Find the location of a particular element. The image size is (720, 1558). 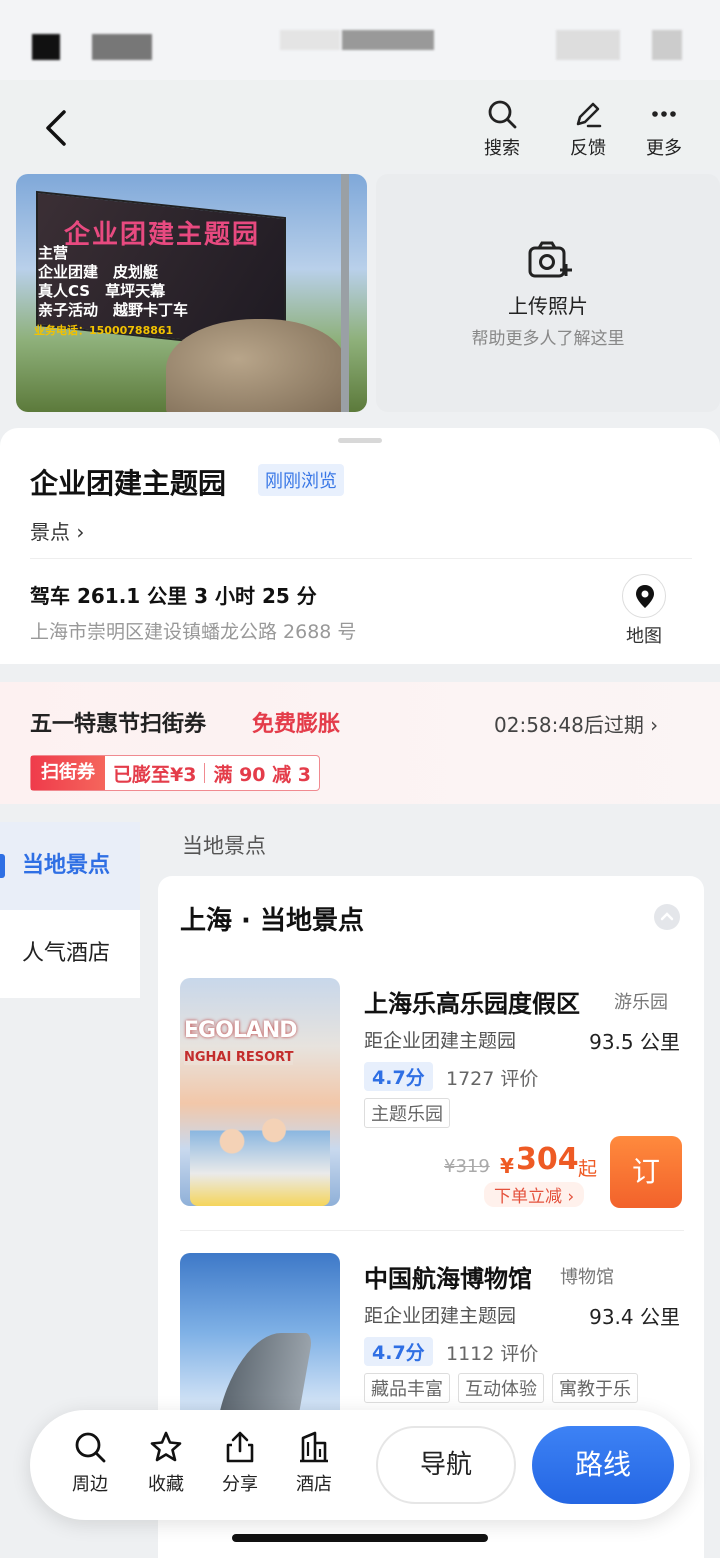

building-icon is located at coordinates (314, 1447).